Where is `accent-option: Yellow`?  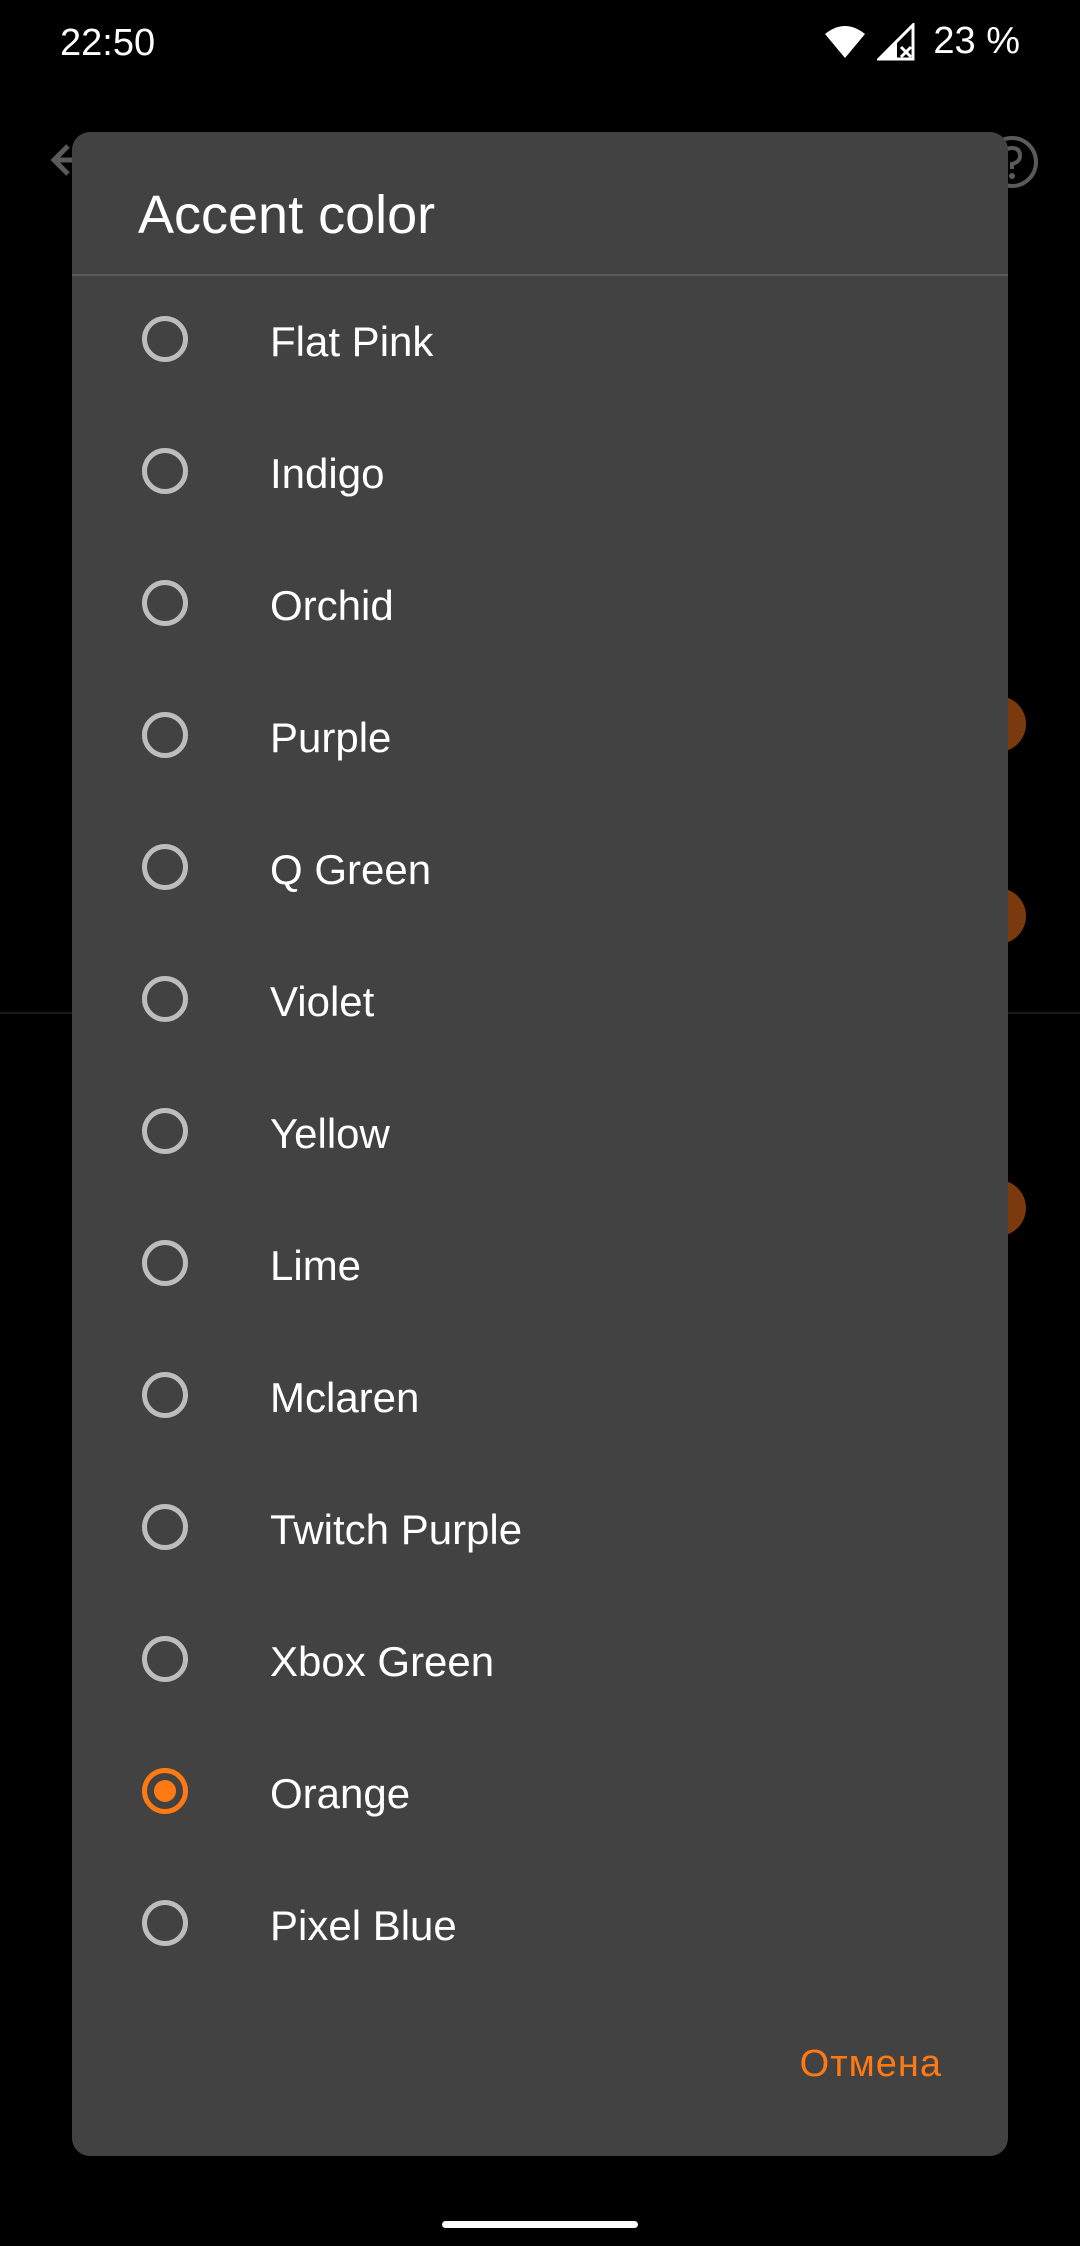
accent-option: Yellow is located at coordinates (540, 1134).